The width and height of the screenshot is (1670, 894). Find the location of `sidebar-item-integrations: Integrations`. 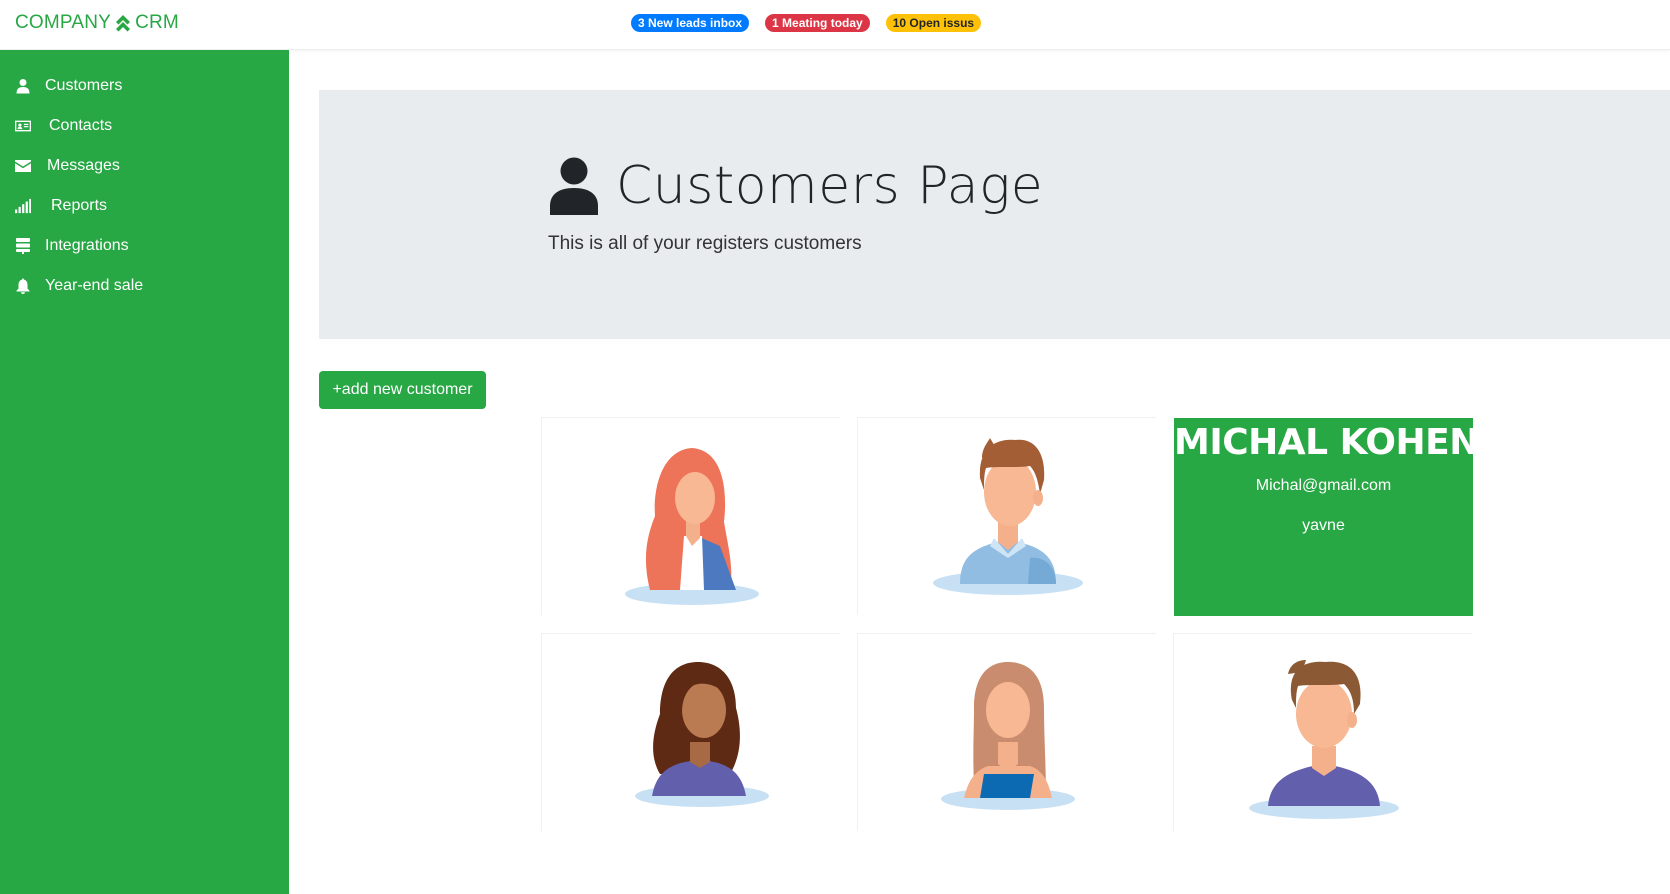

sidebar-item-integrations: Integrations is located at coordinates (72, 246).